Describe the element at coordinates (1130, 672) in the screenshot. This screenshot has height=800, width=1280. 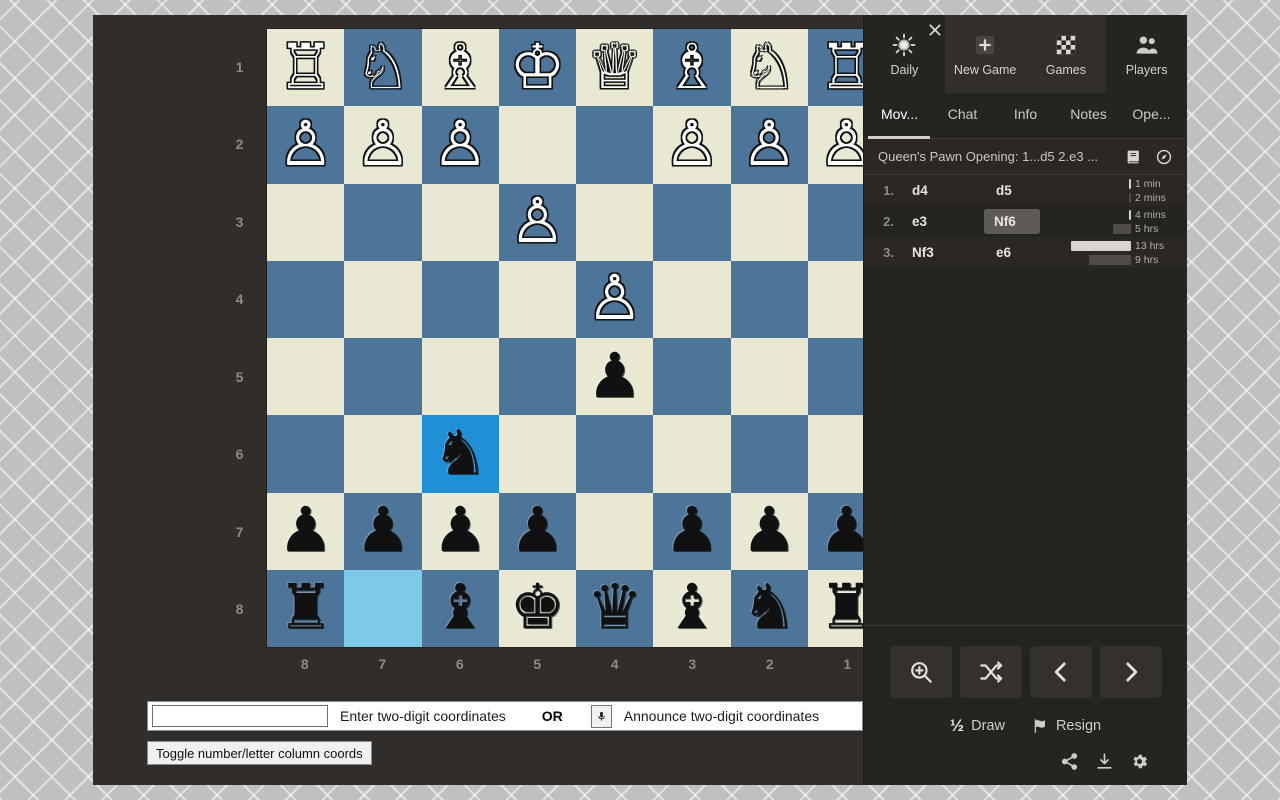
I see `next-move-button` at that location.